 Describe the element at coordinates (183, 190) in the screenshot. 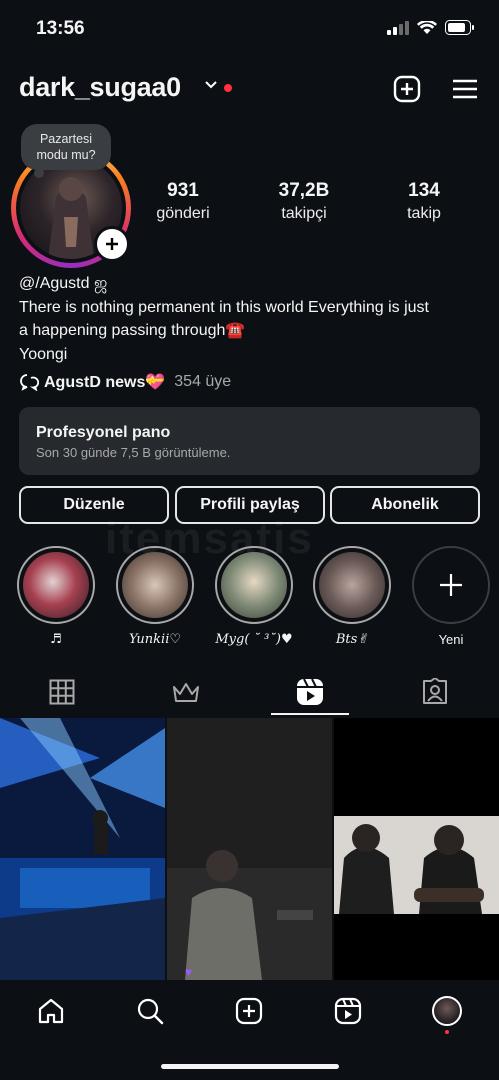

I see `stat-value: 931` at that location.